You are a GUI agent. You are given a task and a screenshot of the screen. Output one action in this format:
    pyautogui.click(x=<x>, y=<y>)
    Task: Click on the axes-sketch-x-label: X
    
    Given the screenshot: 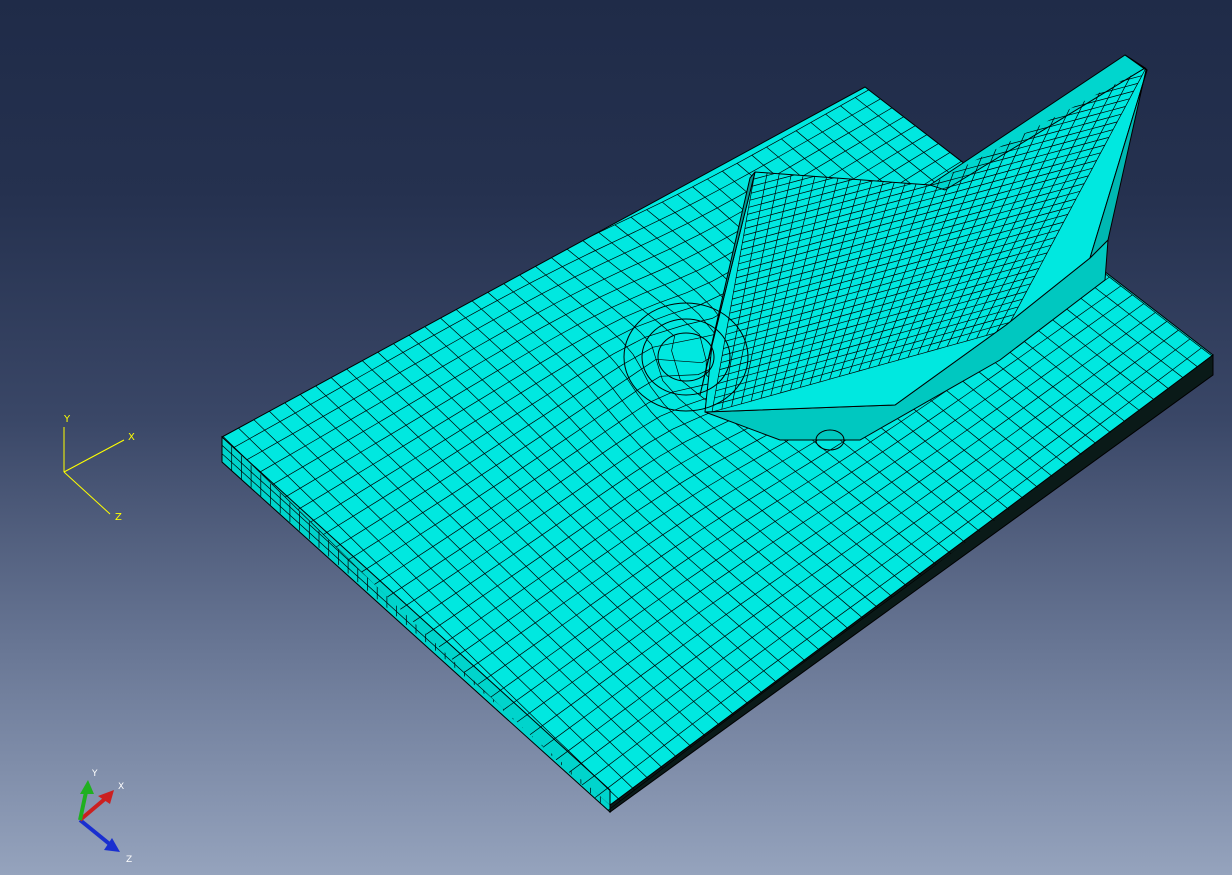 What is the action you would take?
    pyautogui.click(x=131, y=437)
    